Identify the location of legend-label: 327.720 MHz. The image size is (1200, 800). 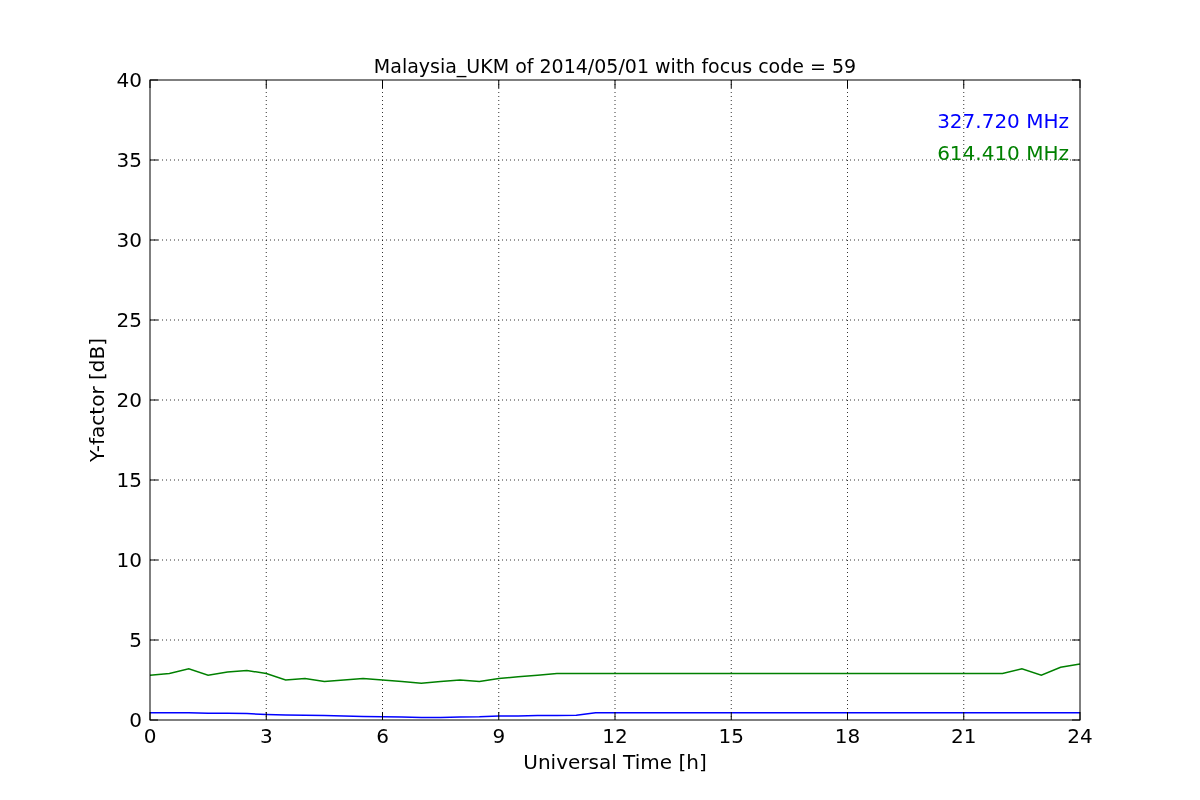
(1003, 121).